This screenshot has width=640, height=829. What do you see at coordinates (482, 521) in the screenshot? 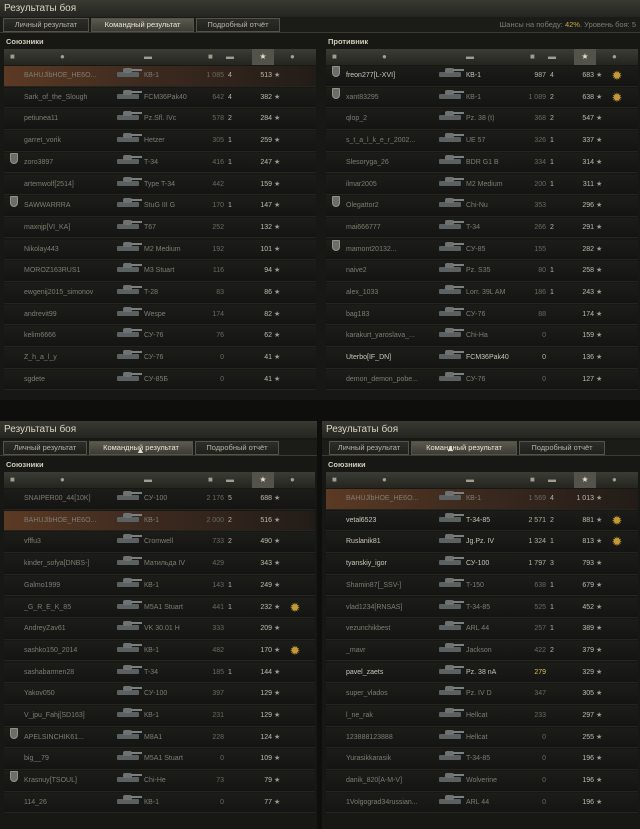
I see `table-row: vetal6523 T-34-85 2 571 2 881 ★ ✹` at bounding box center [482, 521].